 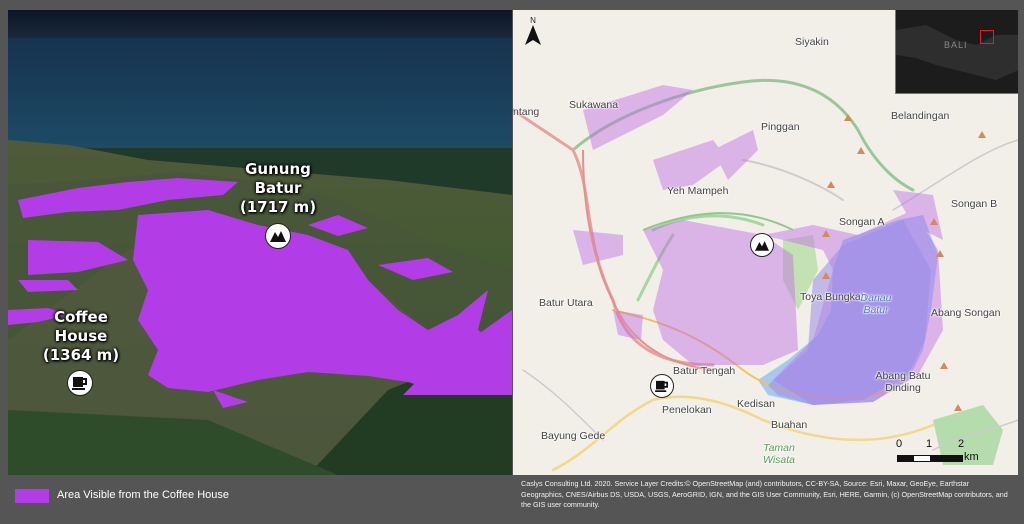 I want to click on place-label: Belandingan, so click(x=920, y=116).